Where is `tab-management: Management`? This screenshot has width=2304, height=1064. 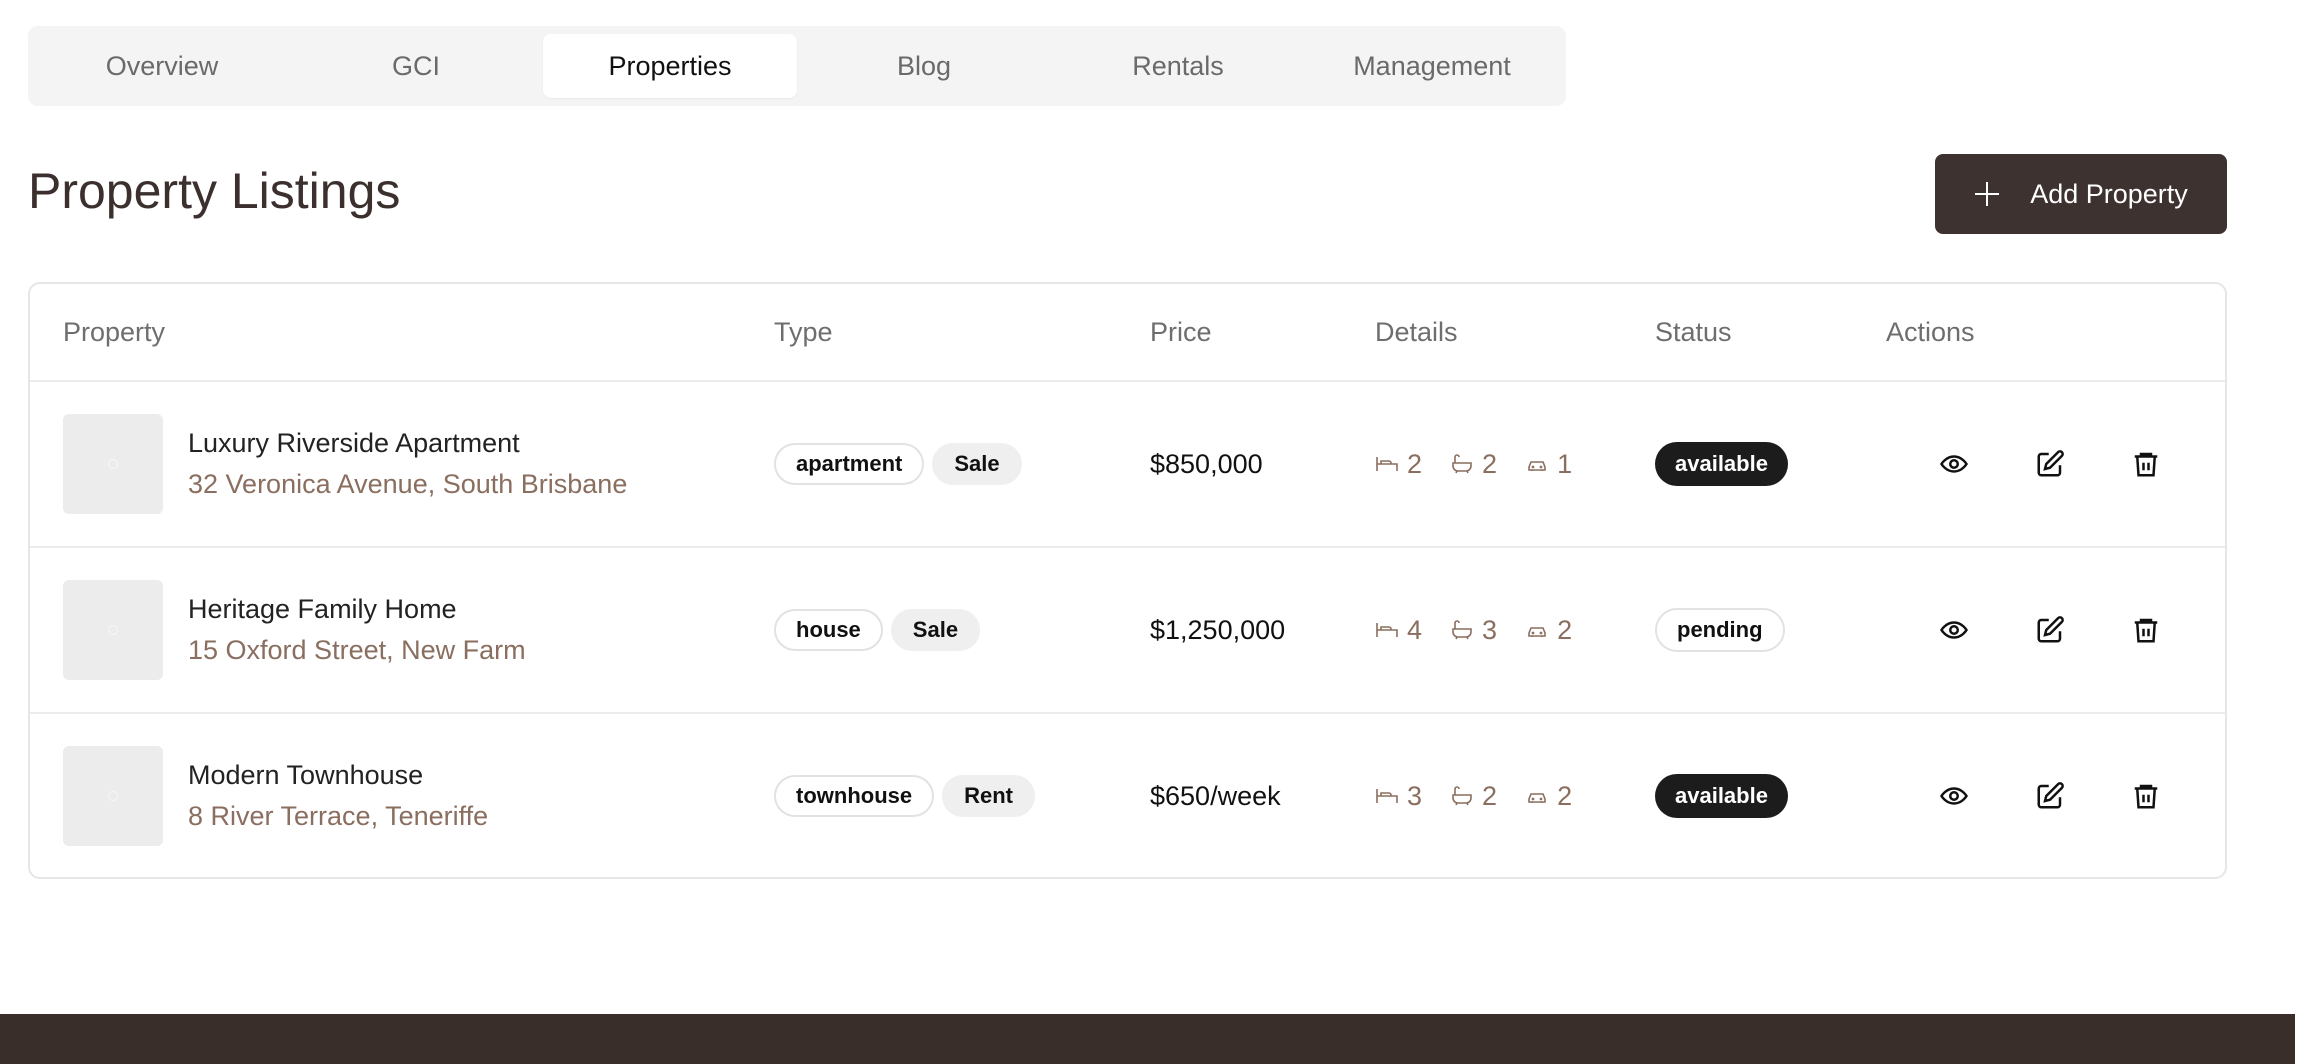
tab-management: Management is located at coordinates (1432, 66).